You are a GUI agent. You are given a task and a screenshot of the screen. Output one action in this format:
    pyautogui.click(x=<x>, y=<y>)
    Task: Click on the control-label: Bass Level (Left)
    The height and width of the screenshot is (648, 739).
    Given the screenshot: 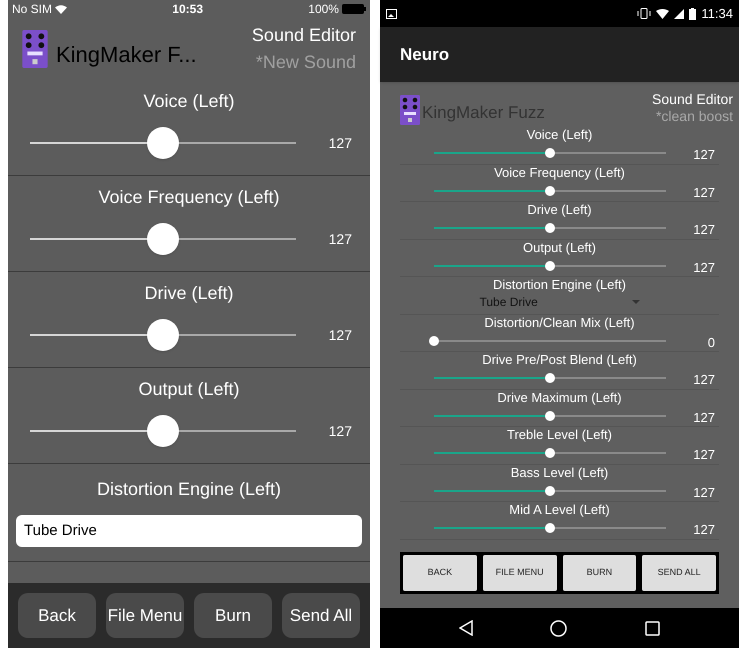 What is the action you would take?
    pyautogui.click(x=559, y=472)
    